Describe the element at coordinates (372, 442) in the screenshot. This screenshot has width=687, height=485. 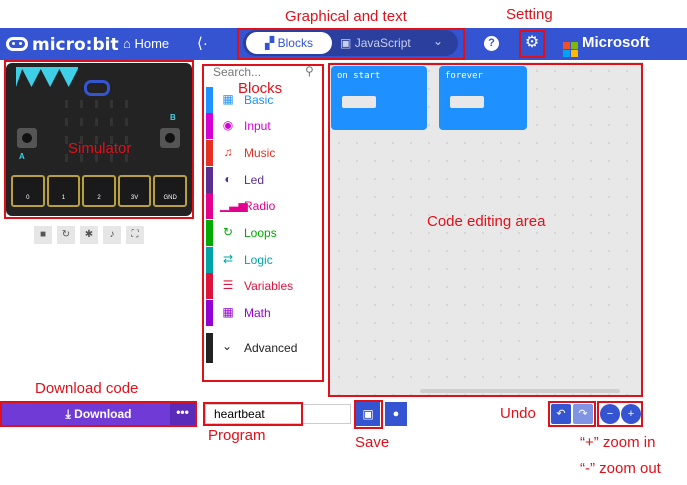
I see `annotation-save: Save` at that location.